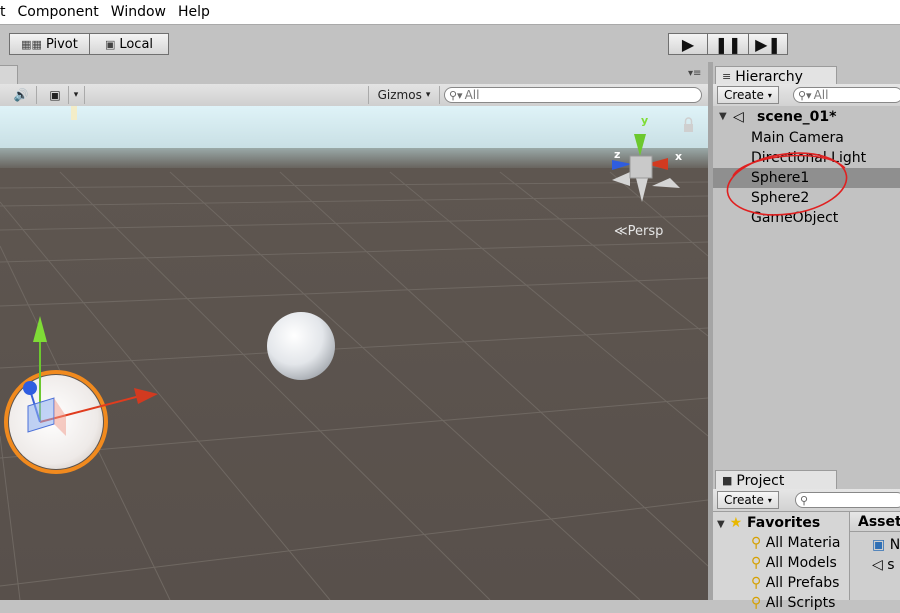 This screenshot has width=900, height=613. Describe the element at coordinates (61, 44) in the screenshot. I see `pivot-label: Pivot` at that location.